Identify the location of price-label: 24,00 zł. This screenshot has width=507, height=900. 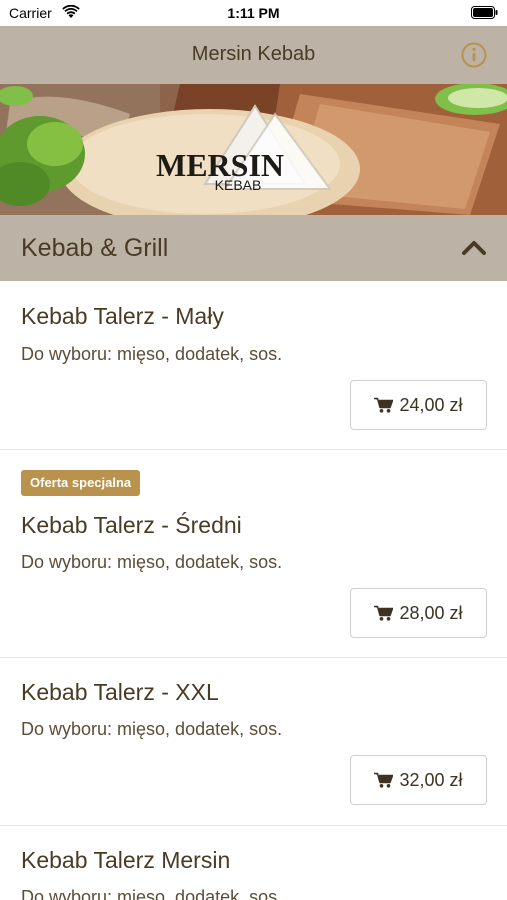
(431, 404).